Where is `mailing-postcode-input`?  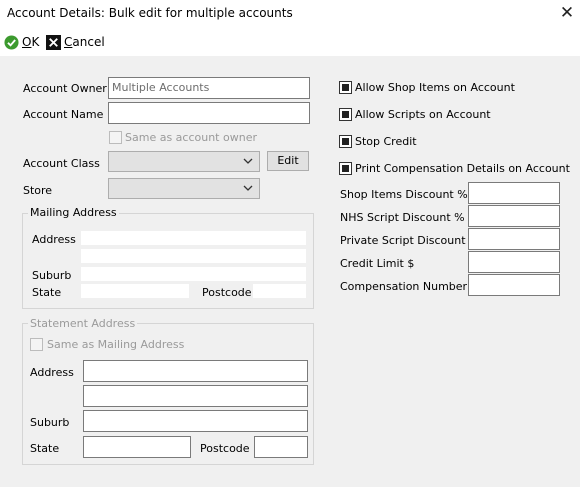
mailing-postcode-input is located at coordinates (279, 291).